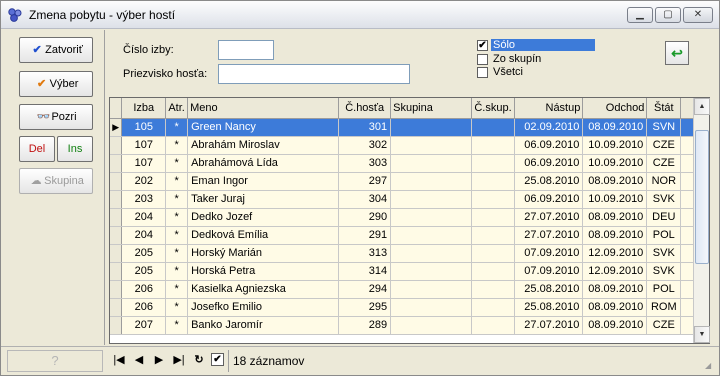 This screenshot has width=720, height=376. I want to click on cell-cislo-hosta: 304, so click(365, 199).